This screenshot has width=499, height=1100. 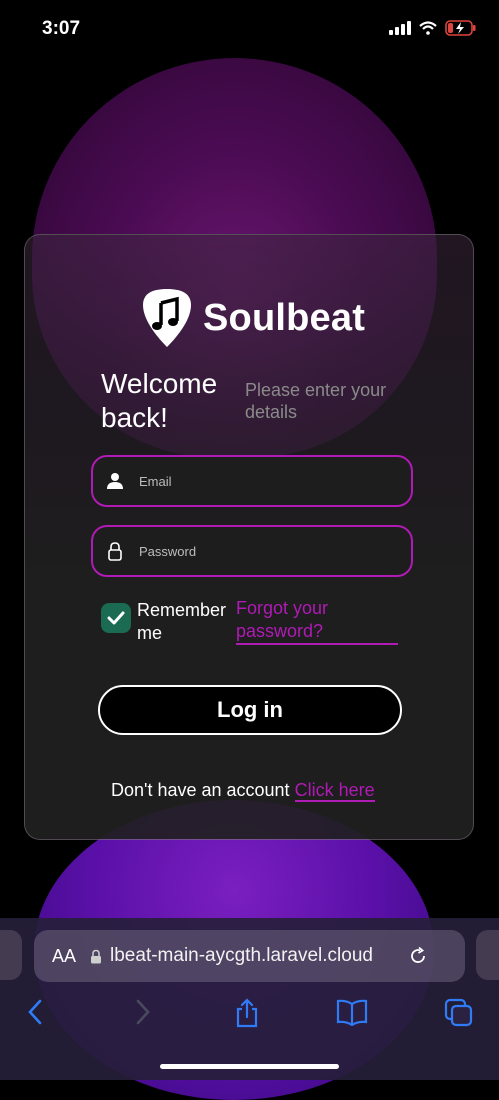 I want to click on guitar-pick-music-note-icon, so click(x=167, y=318).